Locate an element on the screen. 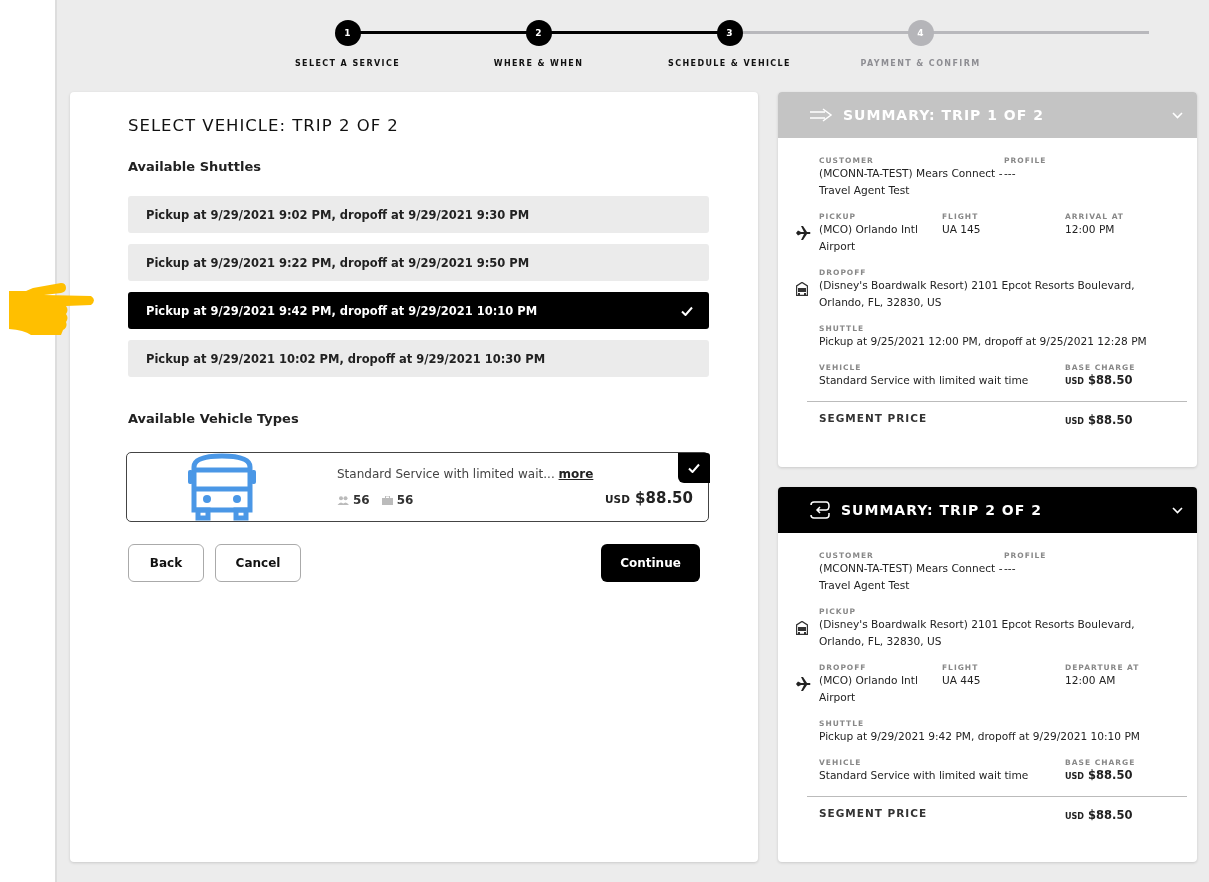 The width and height of the screenshot is (1209, 882). round-trip-icon is located at coordinates (820, 510).